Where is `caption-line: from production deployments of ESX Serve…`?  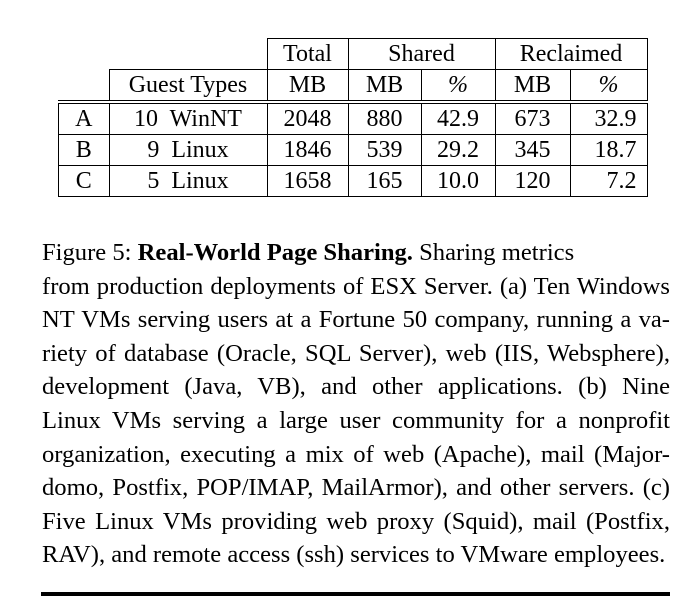 caption-line: from production deployments of ESX Serve… is located at coordinates (356, 286).